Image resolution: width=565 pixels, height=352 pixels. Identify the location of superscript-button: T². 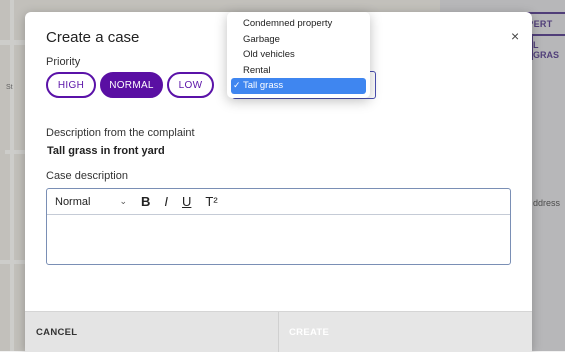
(211, 201).